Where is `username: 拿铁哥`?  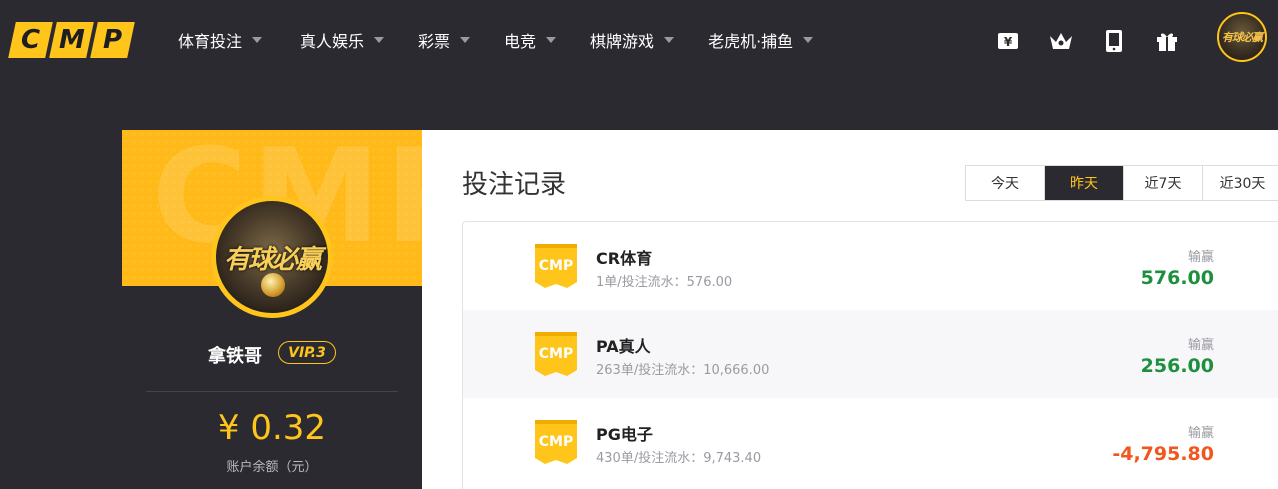
username: 拿铁哥 is located at coordinates (235, 356).